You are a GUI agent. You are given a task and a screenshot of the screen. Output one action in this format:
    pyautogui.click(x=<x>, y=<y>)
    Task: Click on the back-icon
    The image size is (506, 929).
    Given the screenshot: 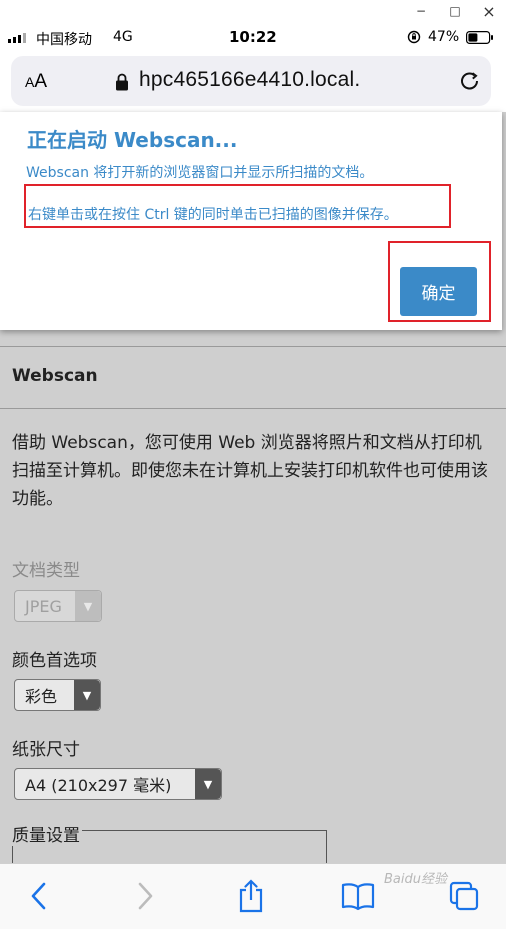 What is the action you would take?
    pyautogui.click(x=39, y=896)
    